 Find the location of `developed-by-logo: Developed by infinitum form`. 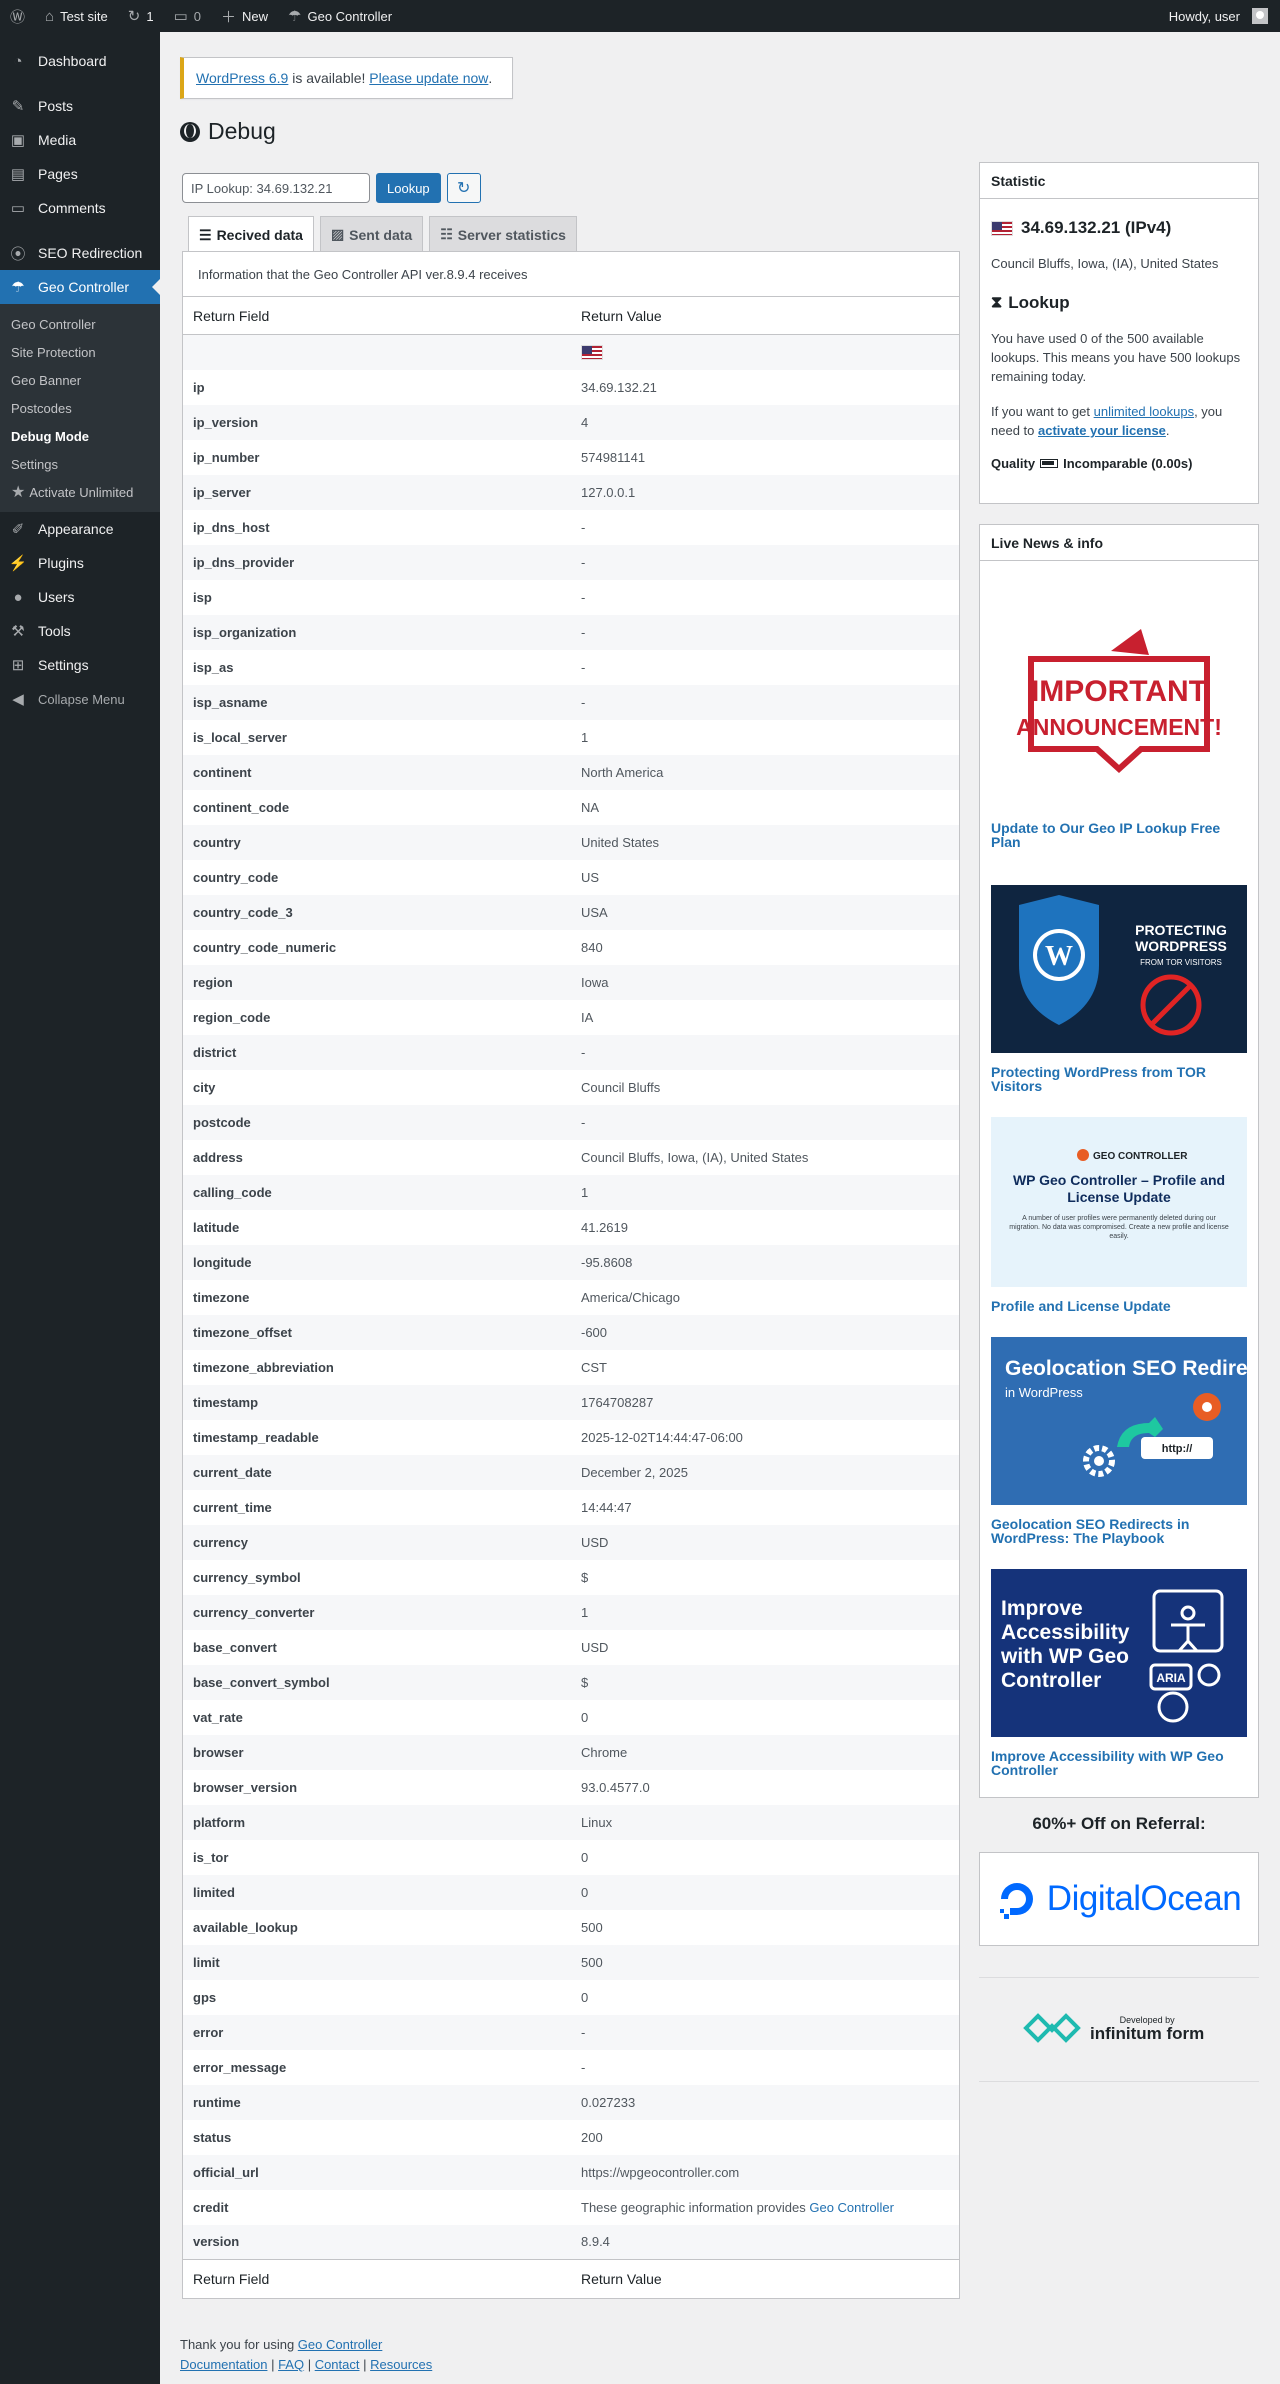

developed-by-logo: Developed by infinitum form is located at coordinates (1112, 2028).